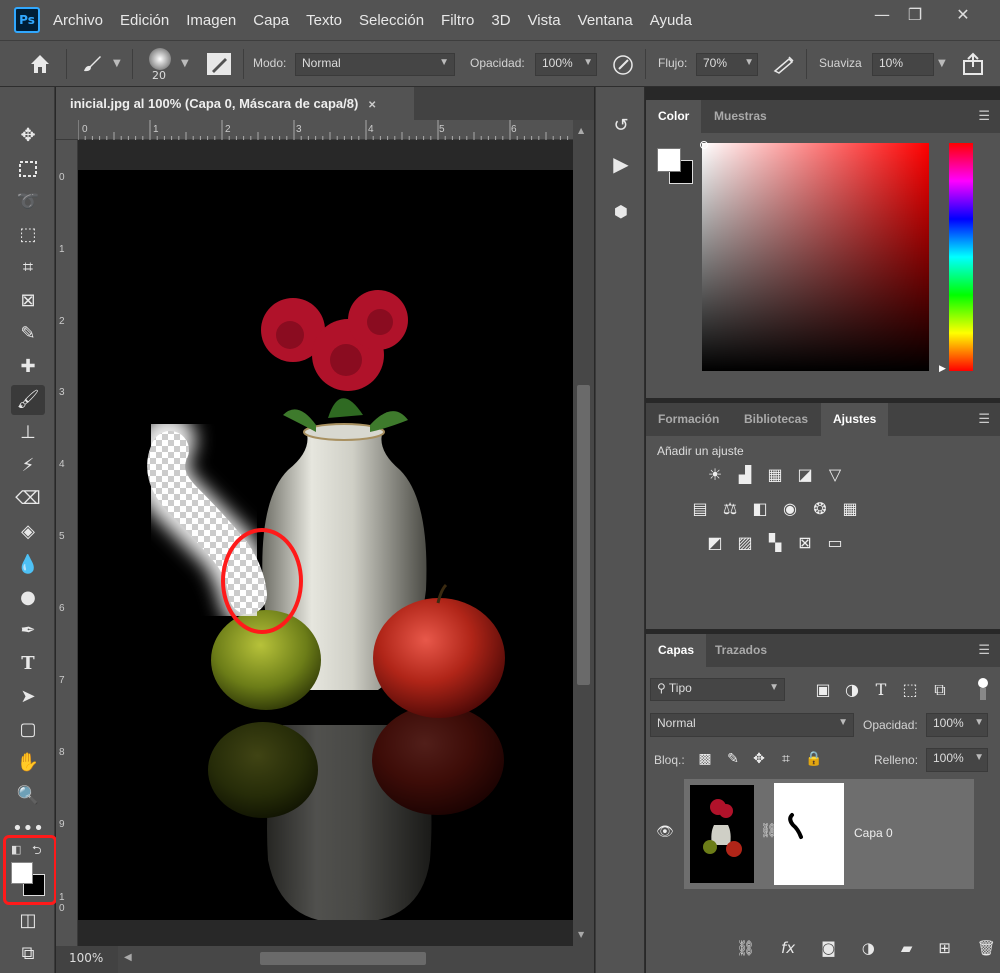  I want to click on default-colors-icon: ◧, so click(16, 849).